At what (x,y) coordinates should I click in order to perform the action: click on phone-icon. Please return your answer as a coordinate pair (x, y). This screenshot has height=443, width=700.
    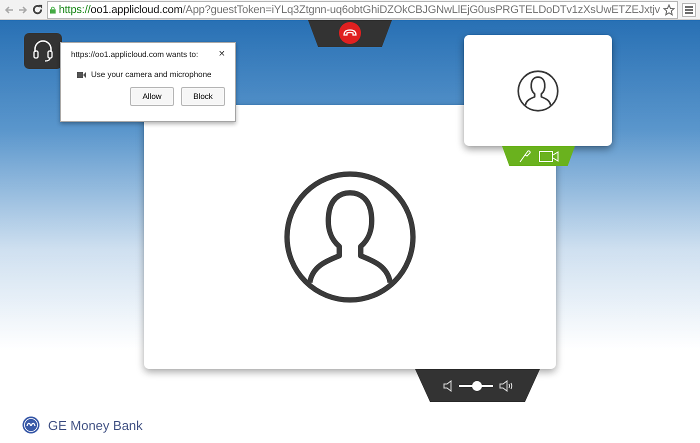
    Looking at the image, I should click on (350, 33).